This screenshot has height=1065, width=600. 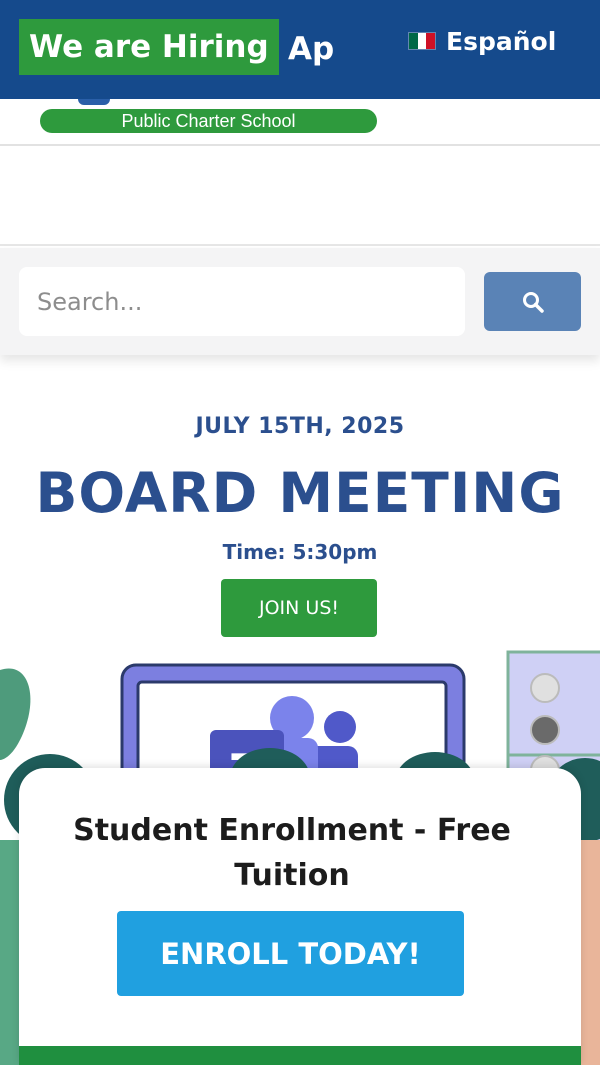 I want to click on logo-subtitle: Public Charter School, so click(x=208, y=121).